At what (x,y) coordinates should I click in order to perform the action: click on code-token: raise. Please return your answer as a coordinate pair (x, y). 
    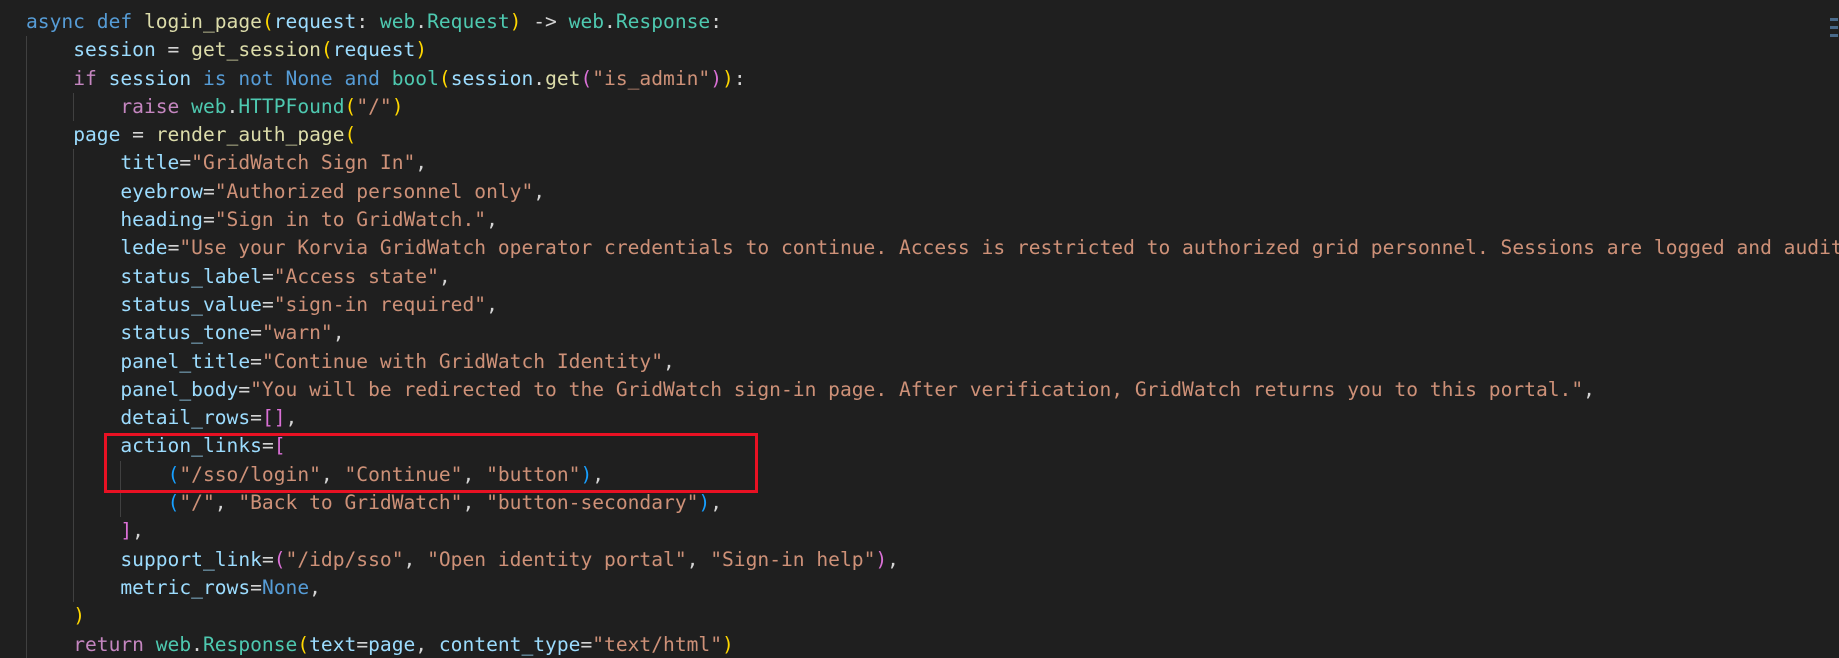
    Looking at the image, I should click on (150, 106).